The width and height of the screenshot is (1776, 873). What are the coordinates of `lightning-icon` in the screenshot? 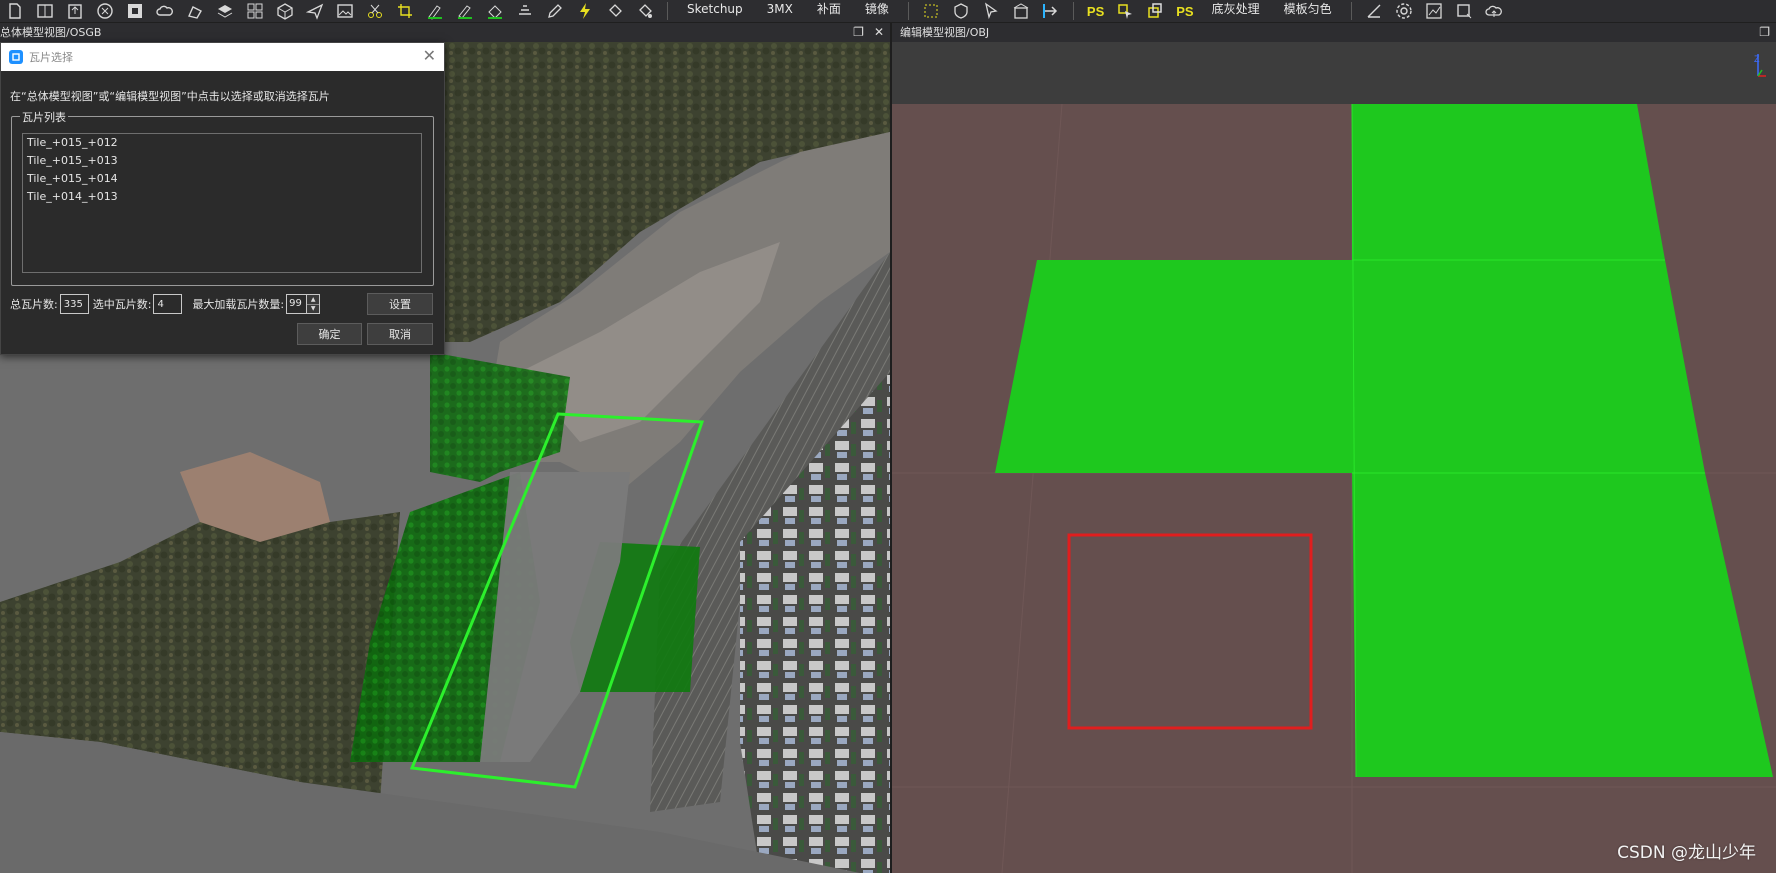 It's located at (585, 11).